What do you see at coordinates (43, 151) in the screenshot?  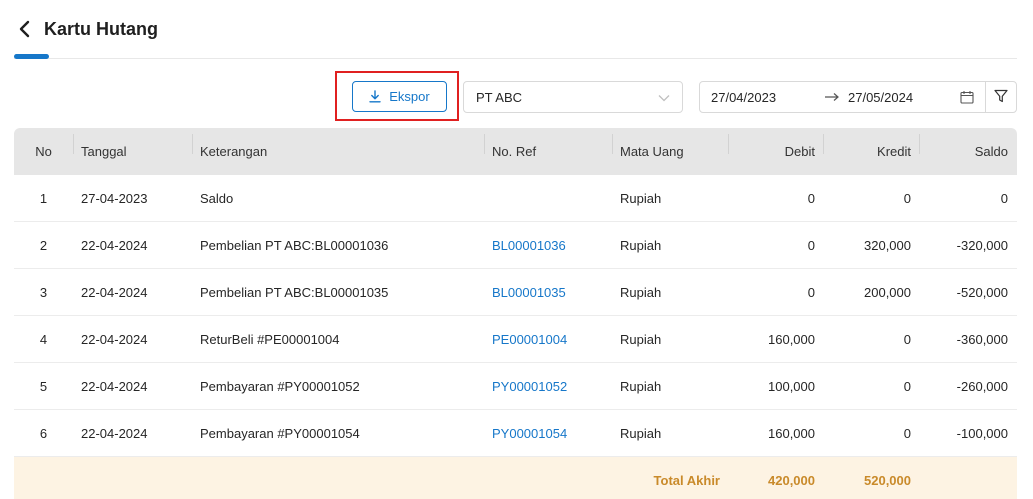 I see `column-header-no: No` at bounding box center [43, 151].